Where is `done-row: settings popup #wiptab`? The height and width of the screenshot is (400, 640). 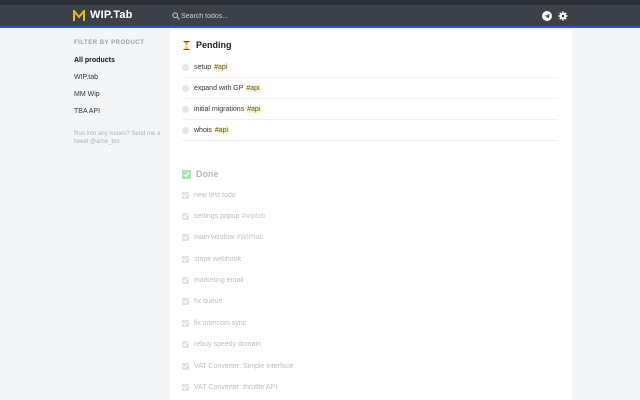
done-row: settings popup #wiptab is located at coordinates (370, 216).